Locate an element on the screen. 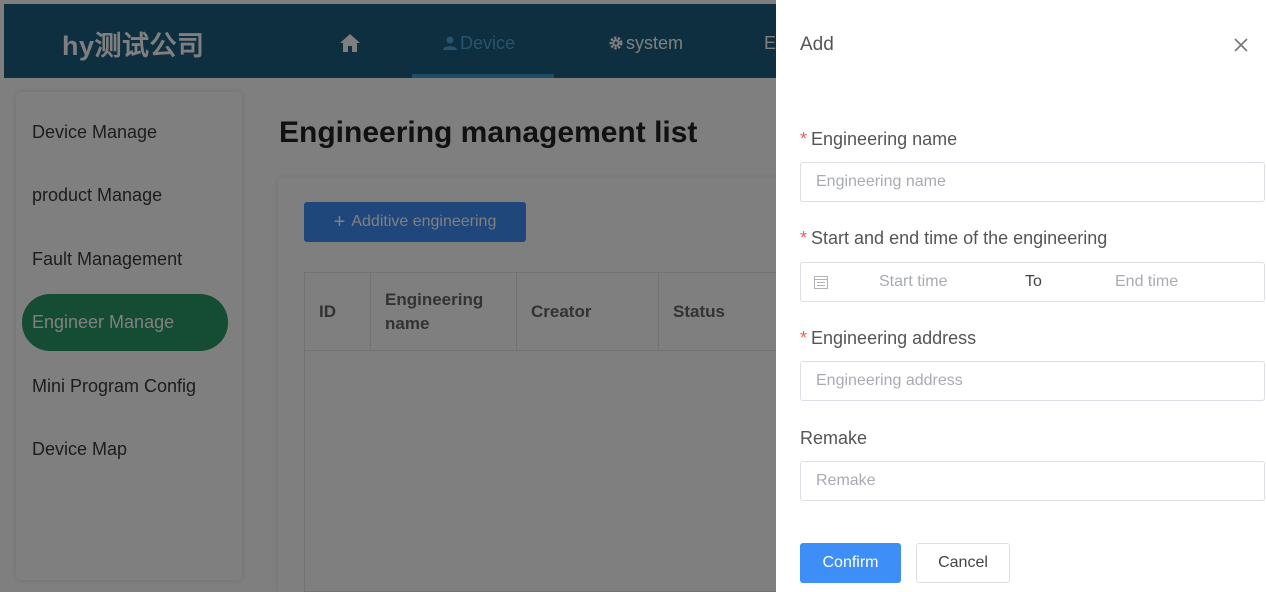 Image resolution: width=1266 pixels, height=592 pixels. close-icon is located at coordinates (1241, 45).